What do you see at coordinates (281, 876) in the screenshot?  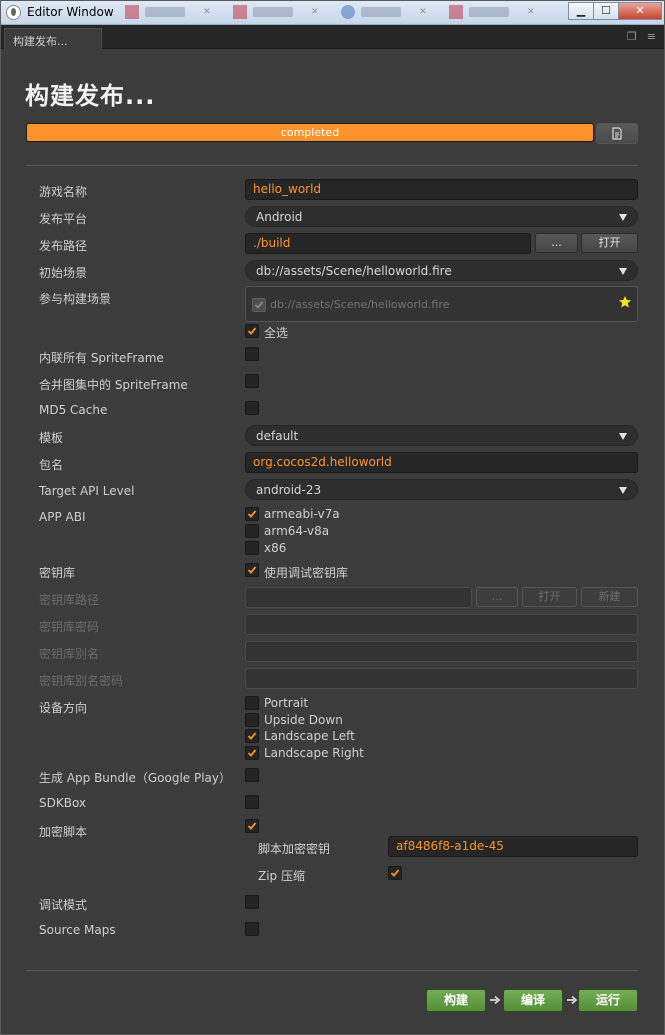 I see `zip-compress-label: Zip 压缩` at bounding box center [281, 876].